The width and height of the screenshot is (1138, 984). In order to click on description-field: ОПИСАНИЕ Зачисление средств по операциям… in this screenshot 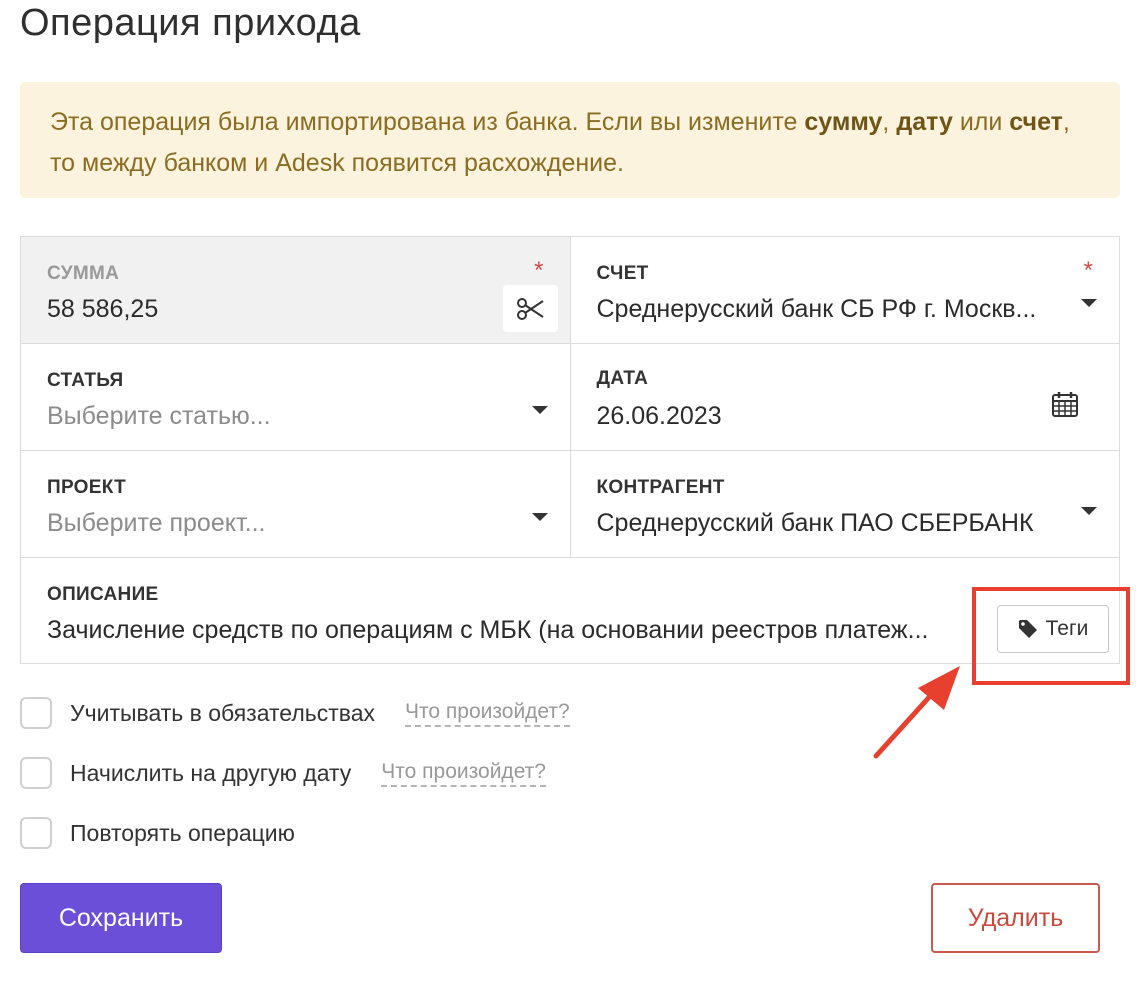, I will do `click(570, 610)`.